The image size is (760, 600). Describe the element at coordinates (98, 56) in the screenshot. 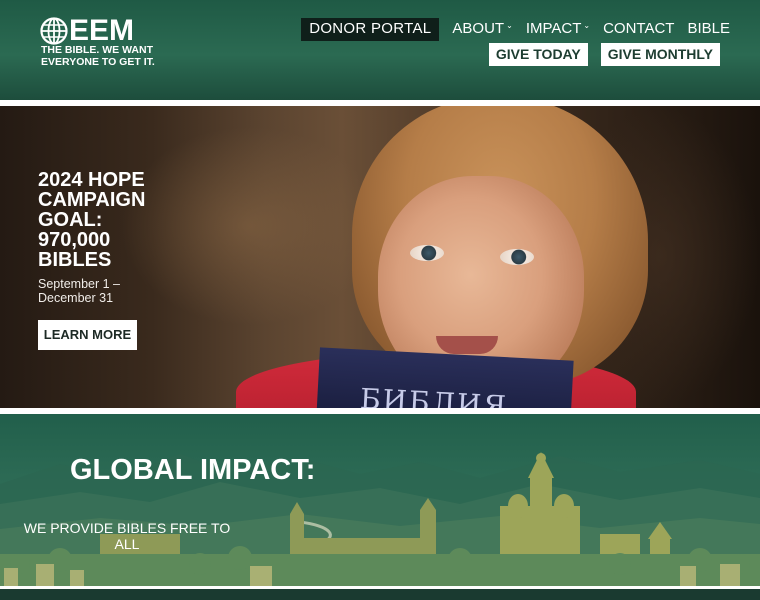

I see `logo-tagline: The Bible. We want everyone to get it.` at that location.